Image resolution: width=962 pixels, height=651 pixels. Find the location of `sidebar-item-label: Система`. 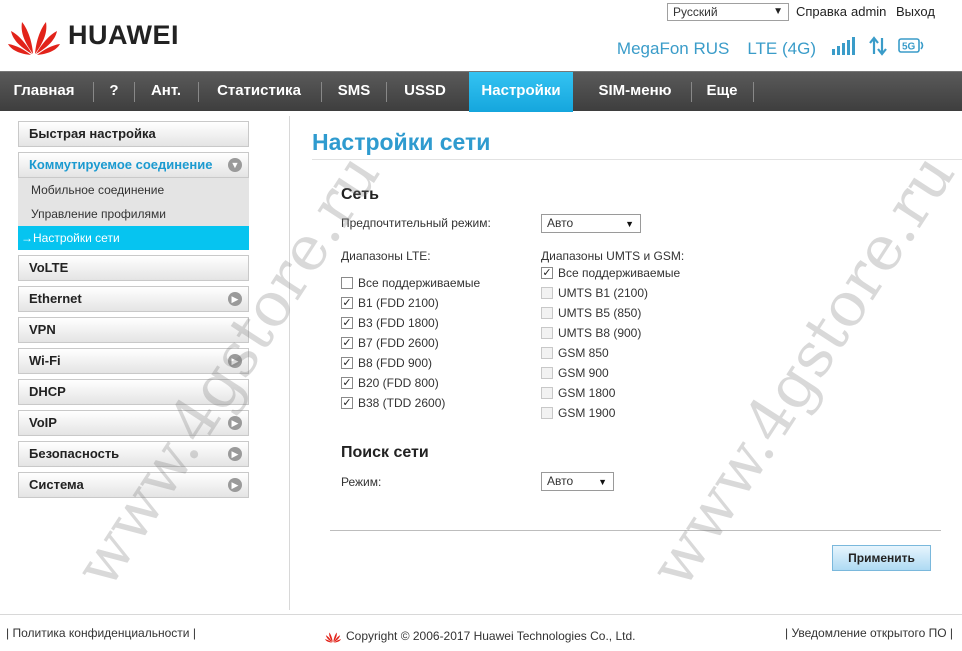

sidebar-item-label: Система is located at coordinates (56, 484).